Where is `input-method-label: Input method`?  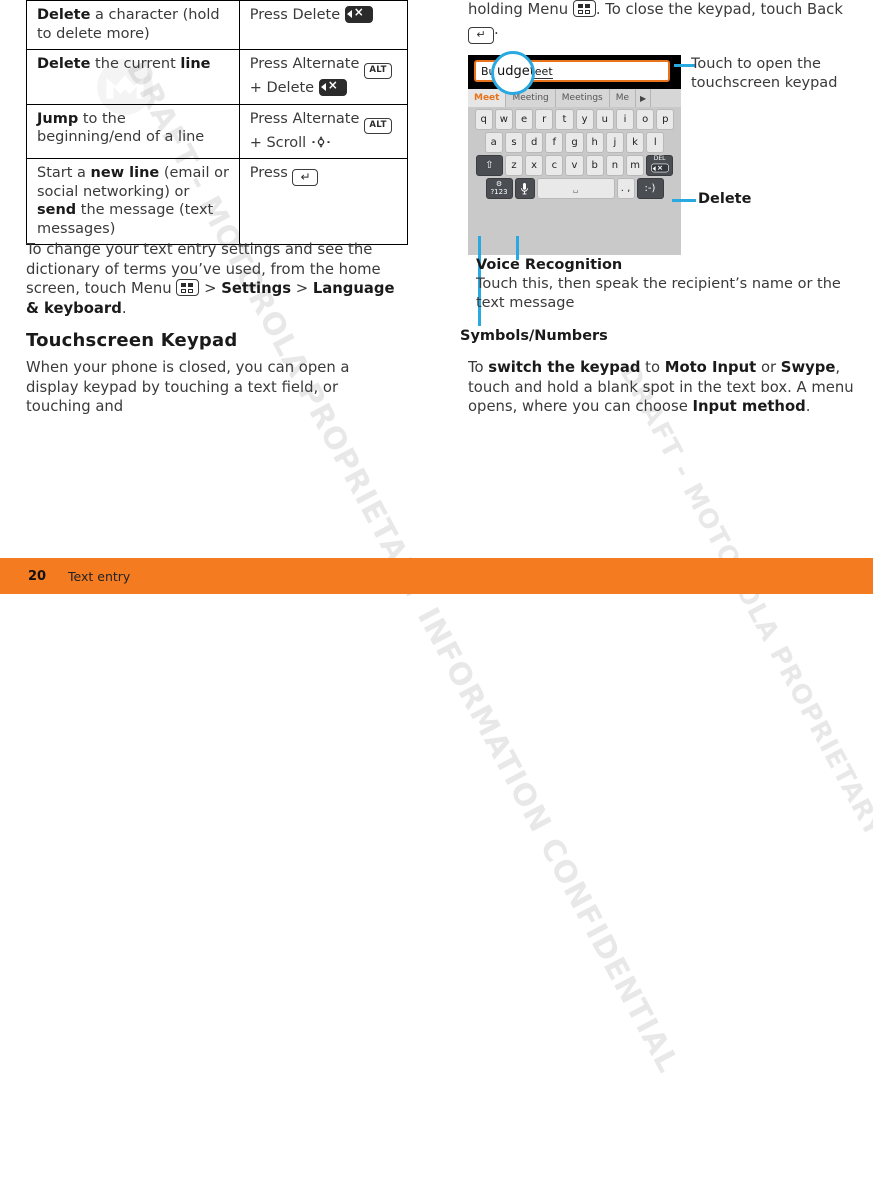
input-method-label: Input method is located at coordinates (749, 407).